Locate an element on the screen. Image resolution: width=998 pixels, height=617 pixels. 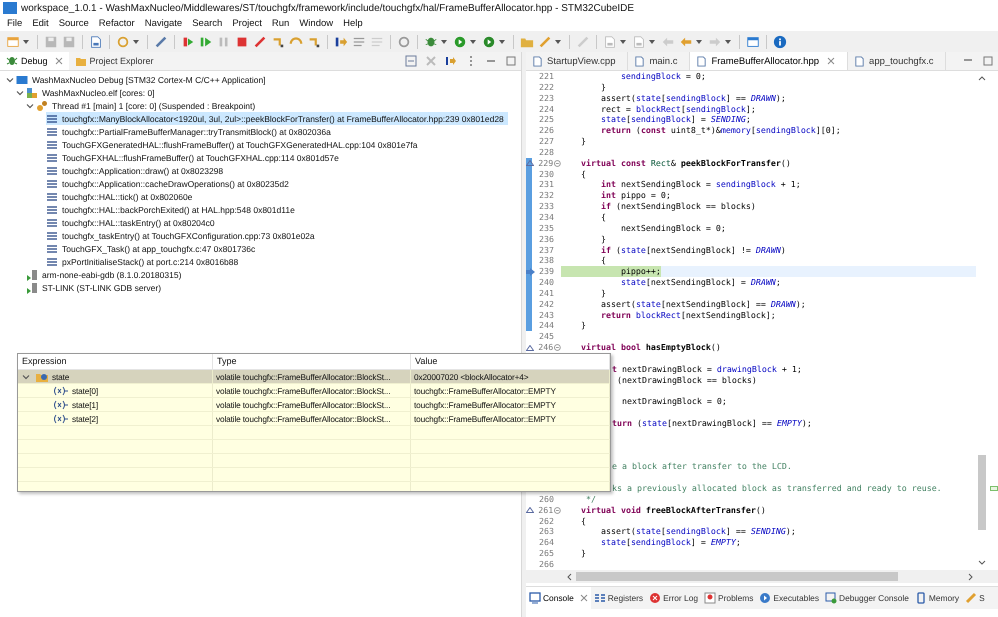
menu-item: Search is located at coordinates (207, 23).